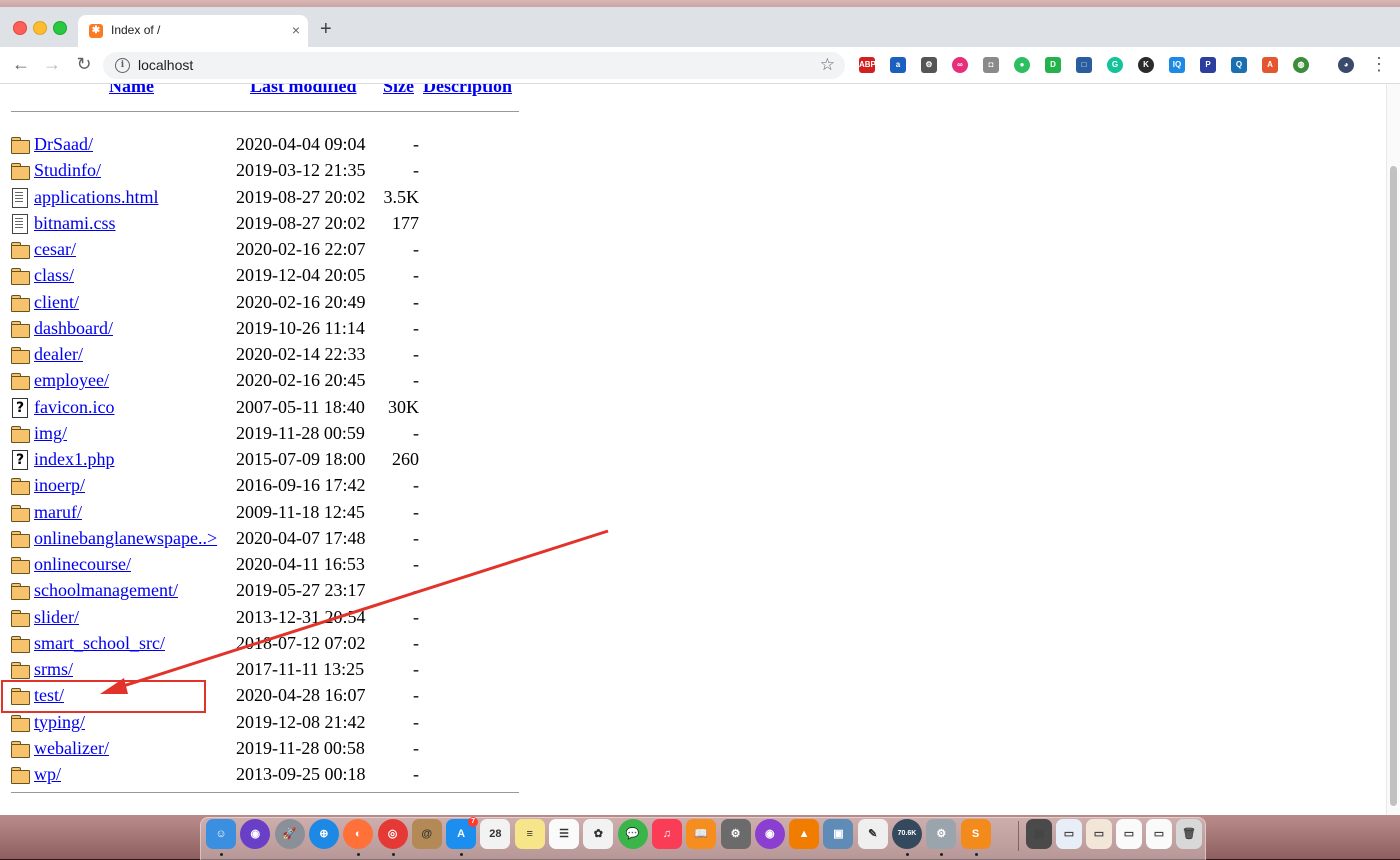 This screenshot has height=860, width=1400. What do you see at coordinates (20, 28) in the screenshot?
I see `close-window-button` at bounding box center [20, 28].